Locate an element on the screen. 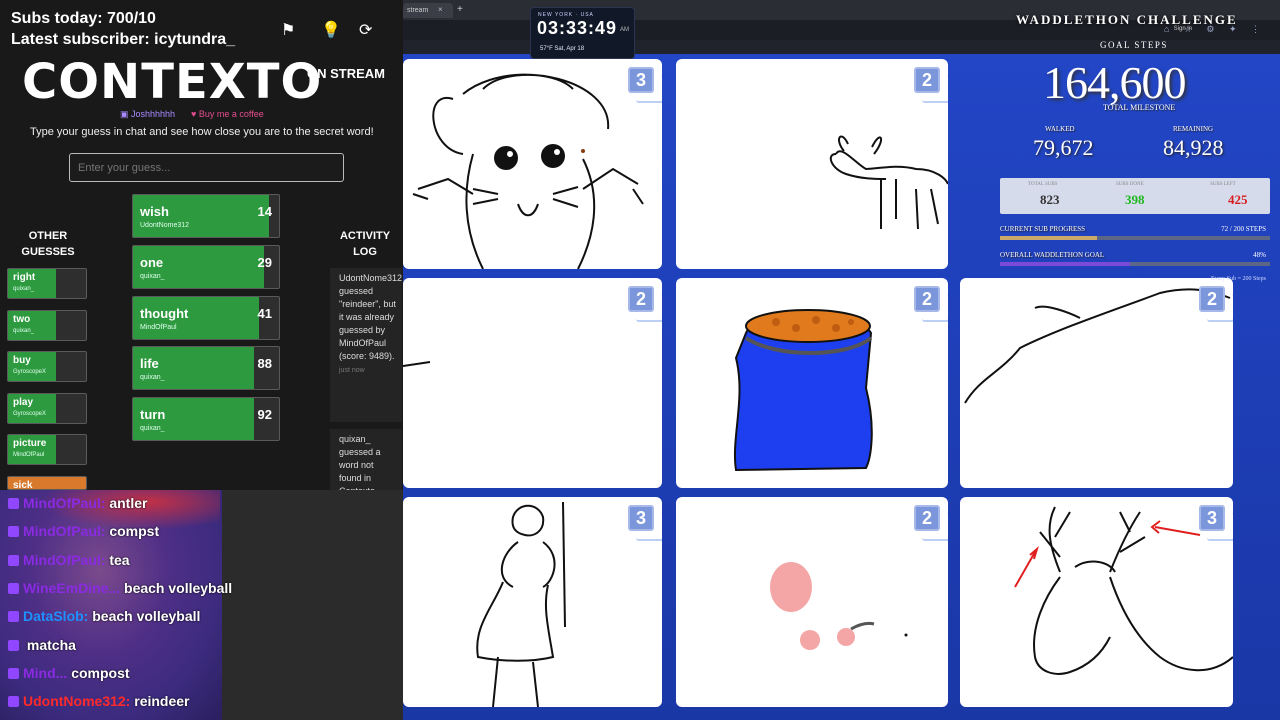  chat-username: UdontNome312: is located at coordinates (76, 701).